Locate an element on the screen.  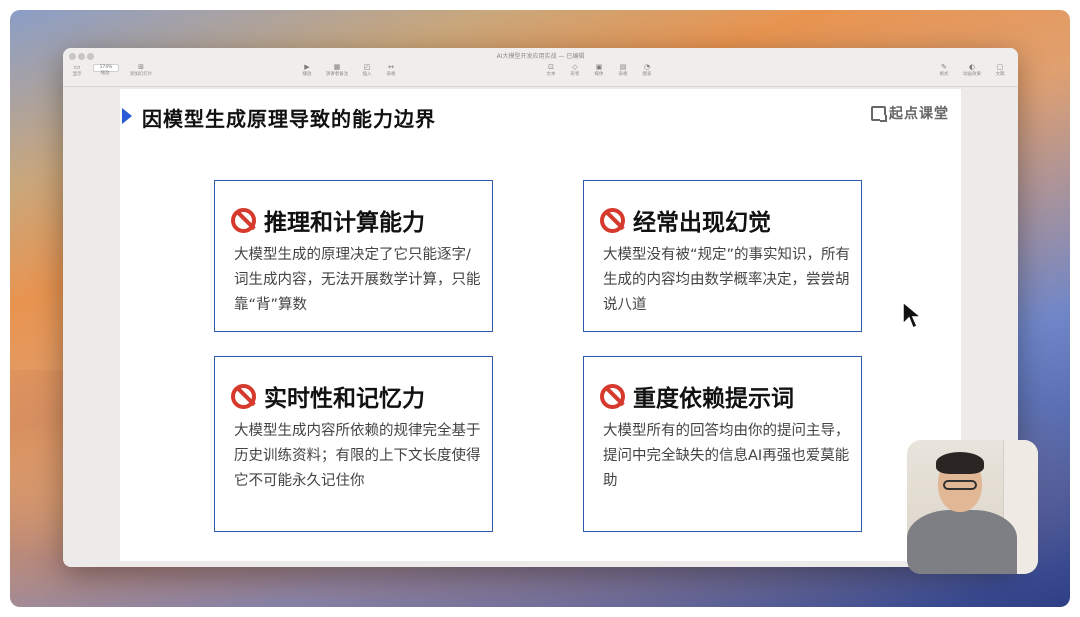
toolbar-add-slide-button: ⊞ 添加幻灯片 is located at coordinates (141, 70).